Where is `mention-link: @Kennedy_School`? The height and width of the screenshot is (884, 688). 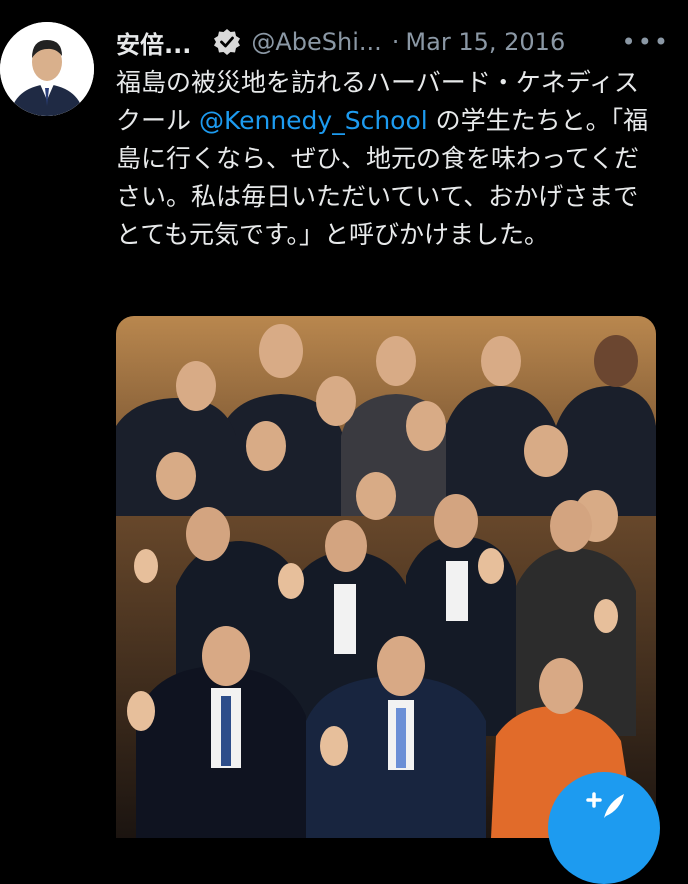 mention-link: @Kennedy_School is located at coordinates (313, 120).